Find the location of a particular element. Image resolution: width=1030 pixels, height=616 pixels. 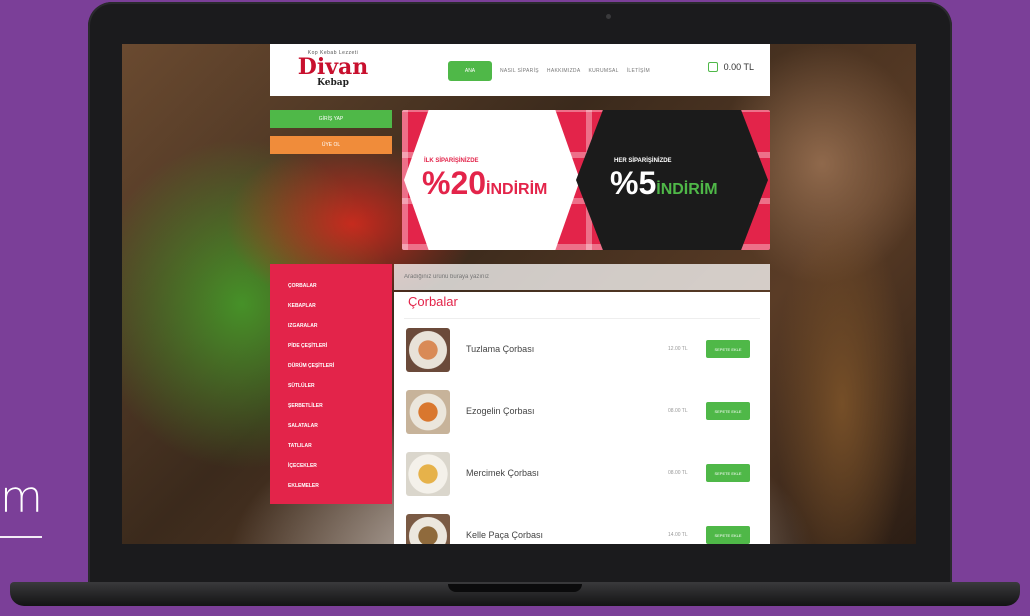

first-order-percent: %20 is located at coordinates (454, 183).